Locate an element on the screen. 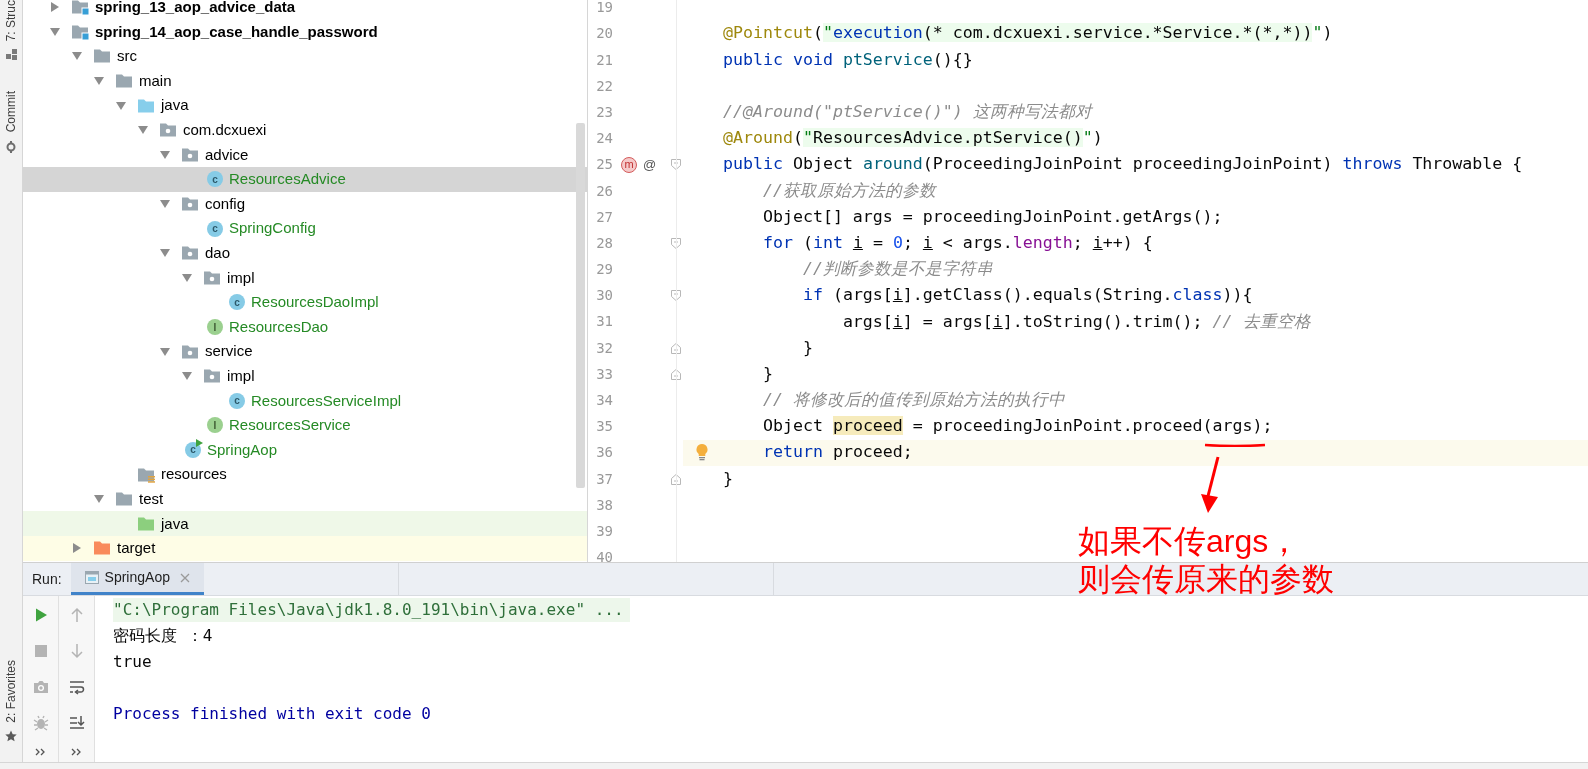  code-line: //@Around("ptService()") 这两种写法都对 is located at coordinates (907, 112).